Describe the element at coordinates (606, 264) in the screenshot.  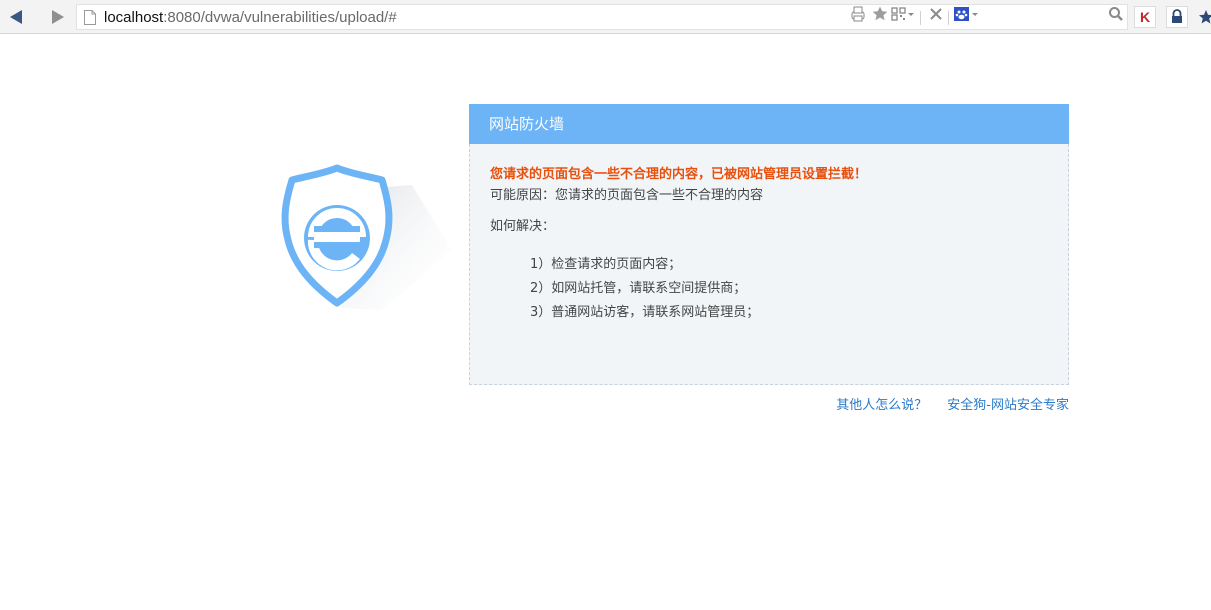
I see `solution-step: 1）检查请求的页面内容；` at that location.